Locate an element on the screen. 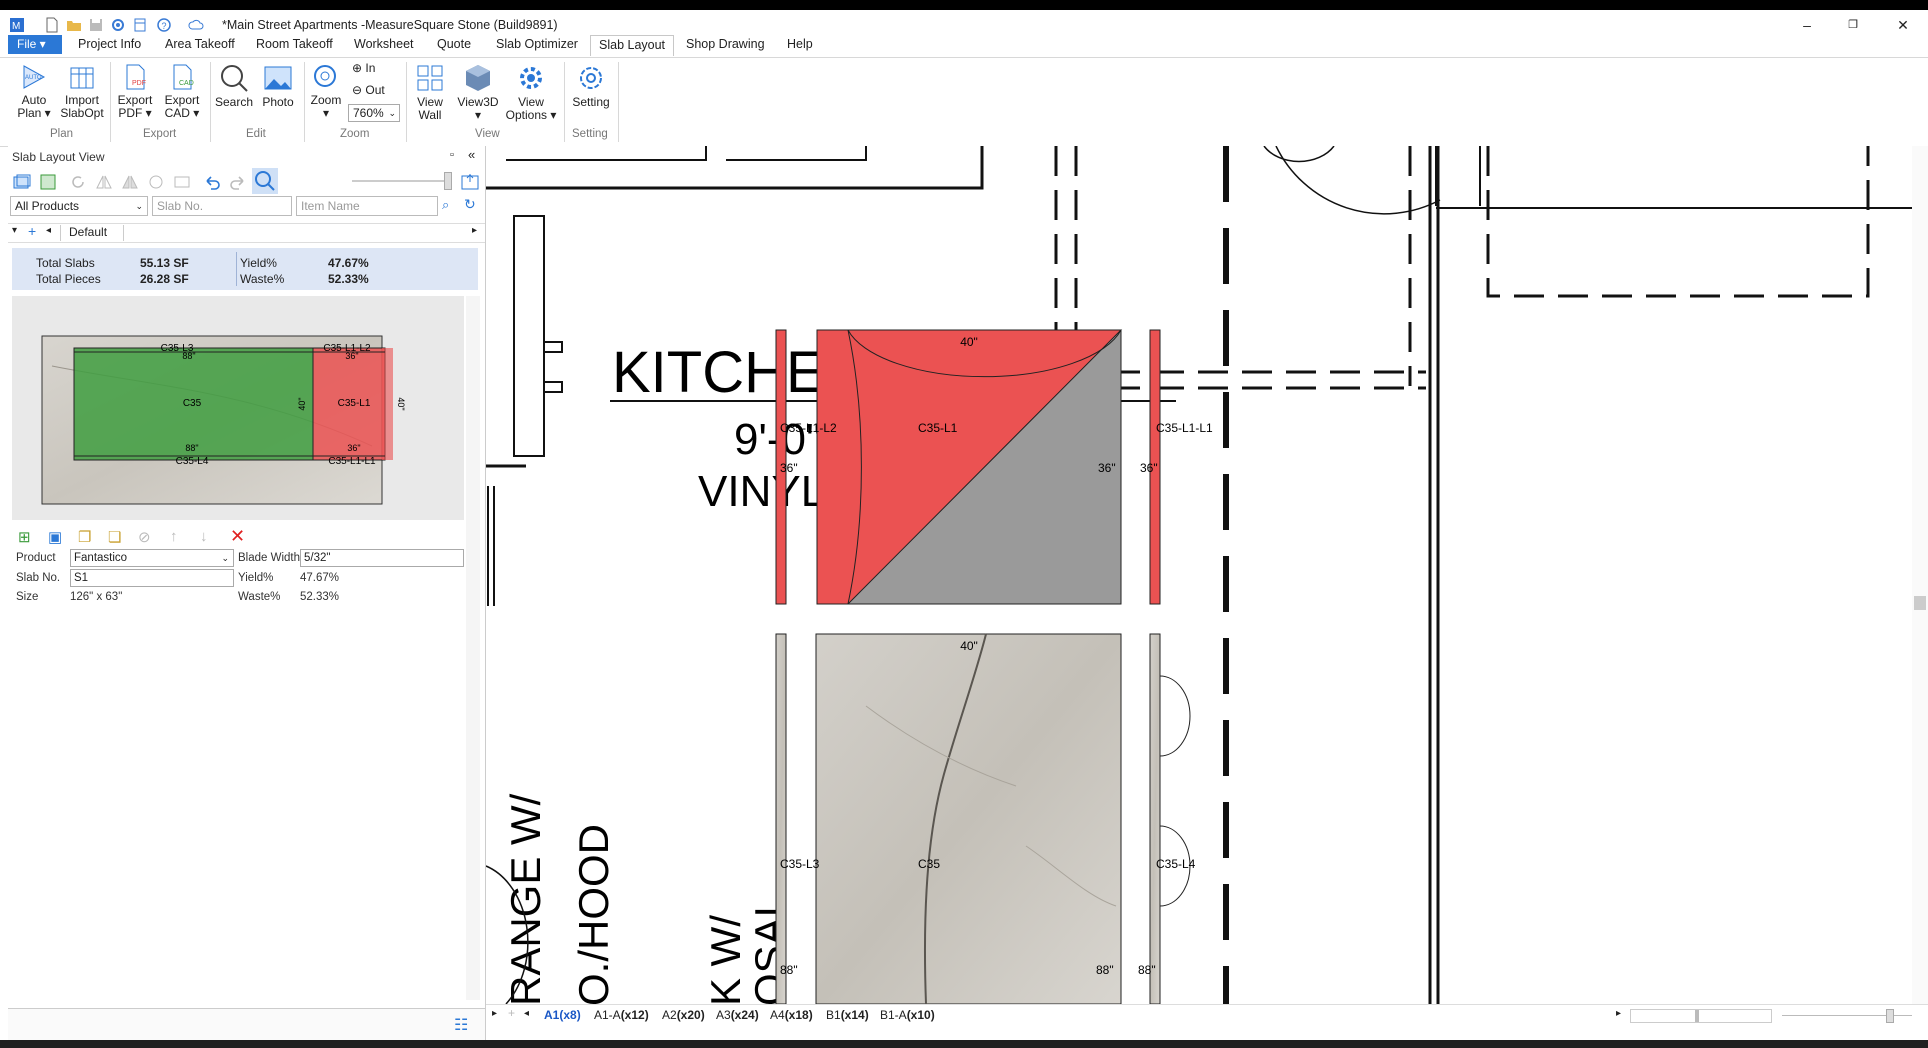 Image resolution: width=1928 pixels, height=1048 pixels. zoom-slider-track is located at coordinates (401, 181).